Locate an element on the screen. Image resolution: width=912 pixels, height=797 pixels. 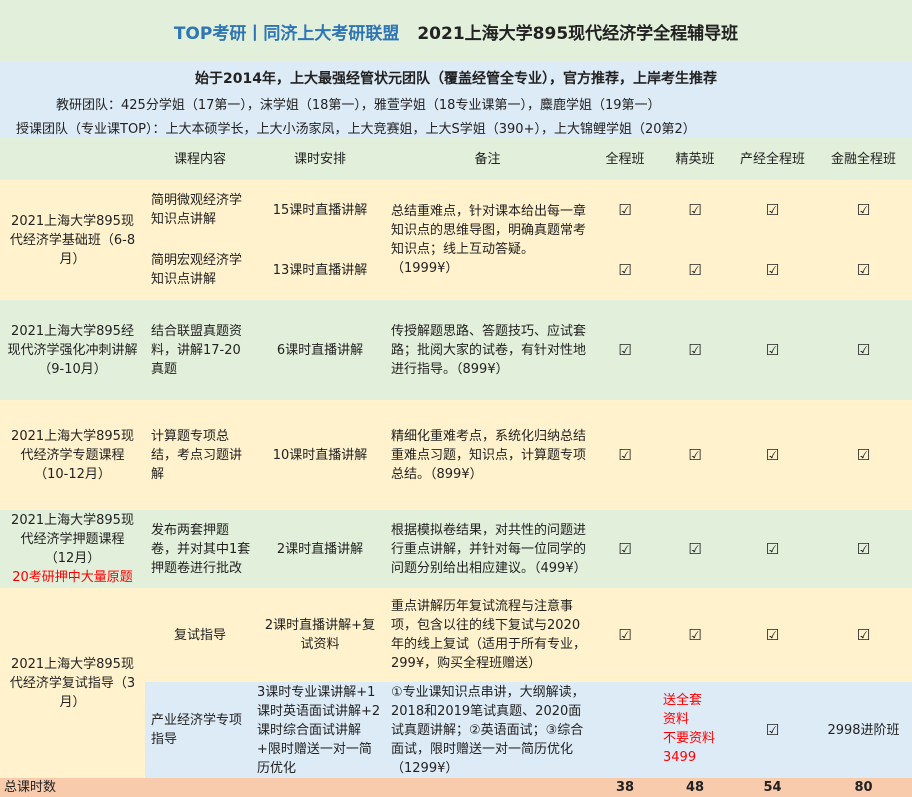
header-hours: 课时安排 is located at coordinates (320, 159).